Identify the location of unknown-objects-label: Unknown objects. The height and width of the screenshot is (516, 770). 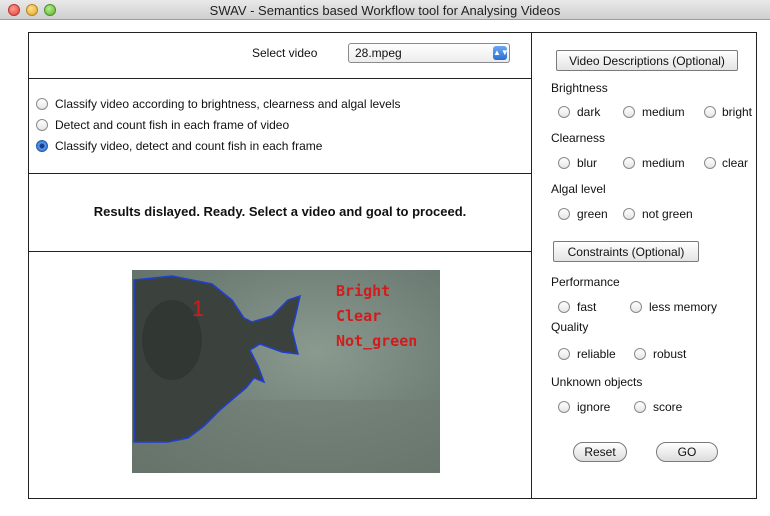
(597, 382).